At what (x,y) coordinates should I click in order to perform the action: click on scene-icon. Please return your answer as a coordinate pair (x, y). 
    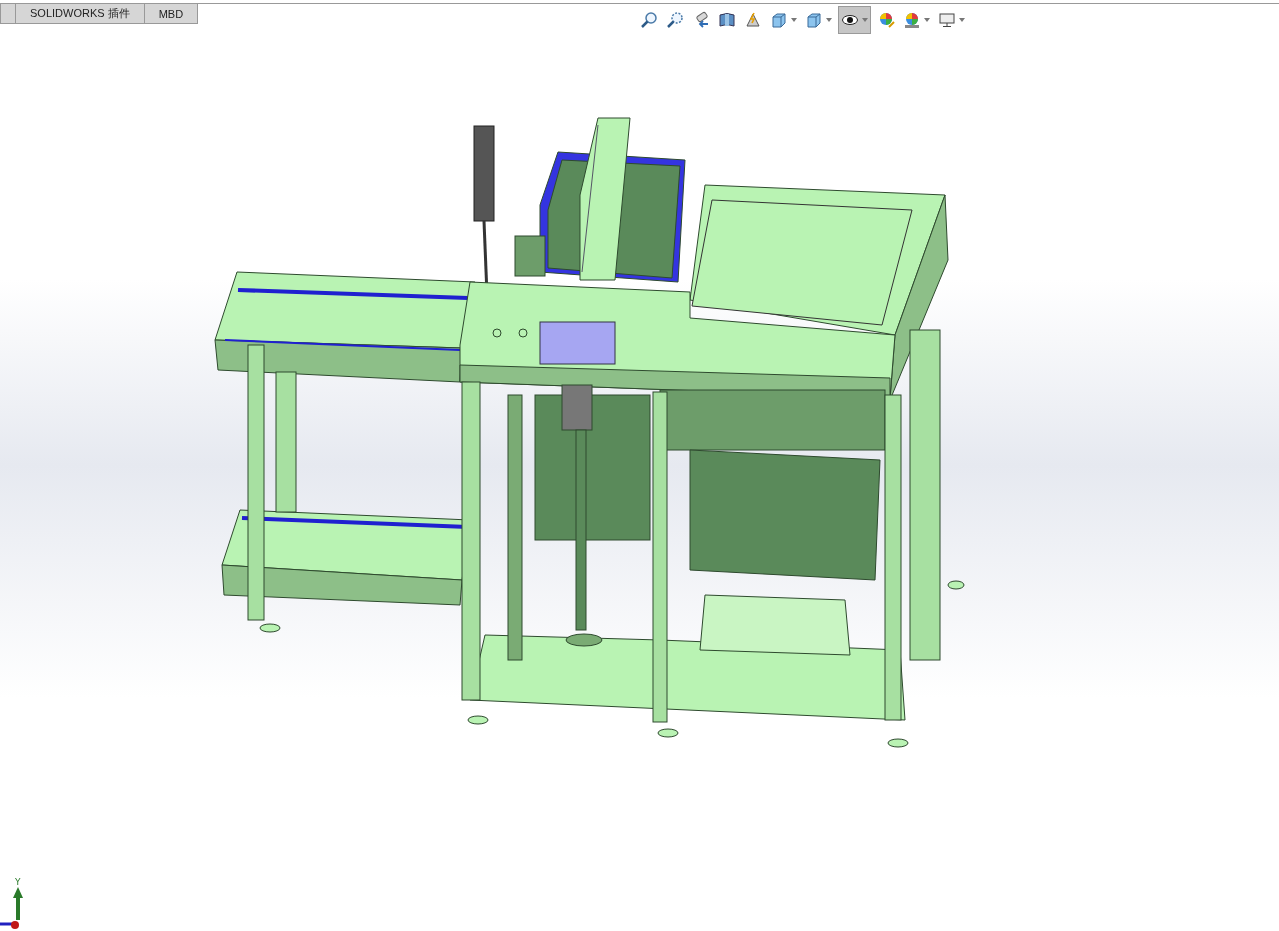
    Looking at the image, I should click on (912, 20).